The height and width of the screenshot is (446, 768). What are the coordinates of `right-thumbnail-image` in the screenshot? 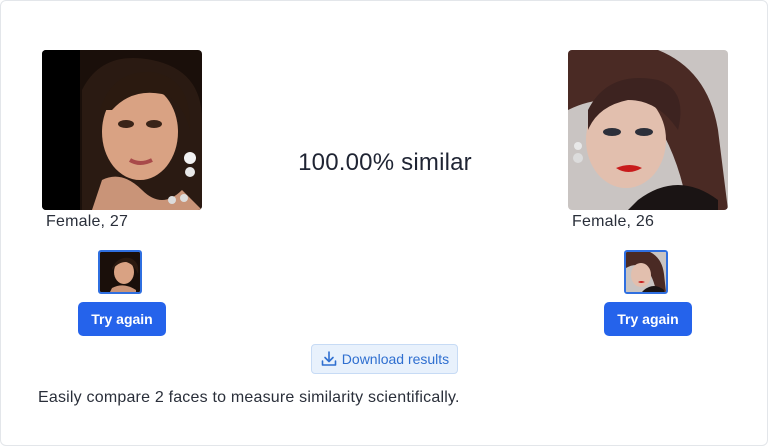 It's located at (646, 272).